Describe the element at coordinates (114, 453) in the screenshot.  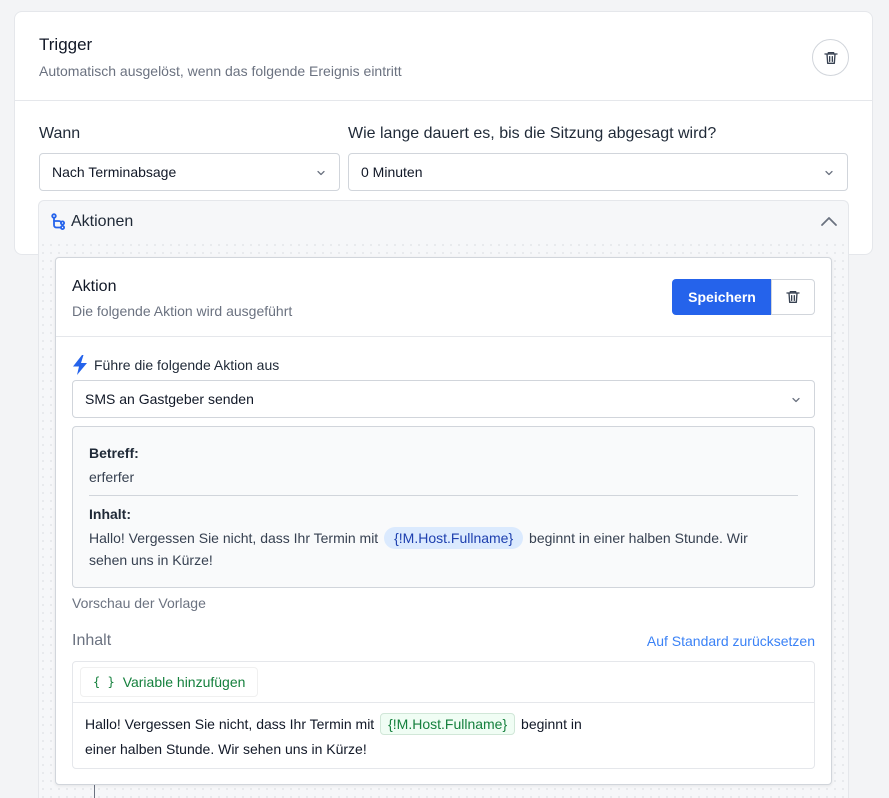
I see `subject-label: Betreff:` at that location.